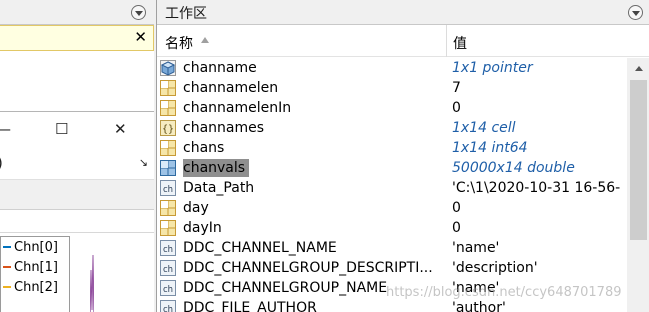 This screenshot has width=649, height=312. Describe the element at coordinates (536, 188) in the screenshot. I see `variable-value: 'C:\1\2020-10-31 16-56-` at that location.